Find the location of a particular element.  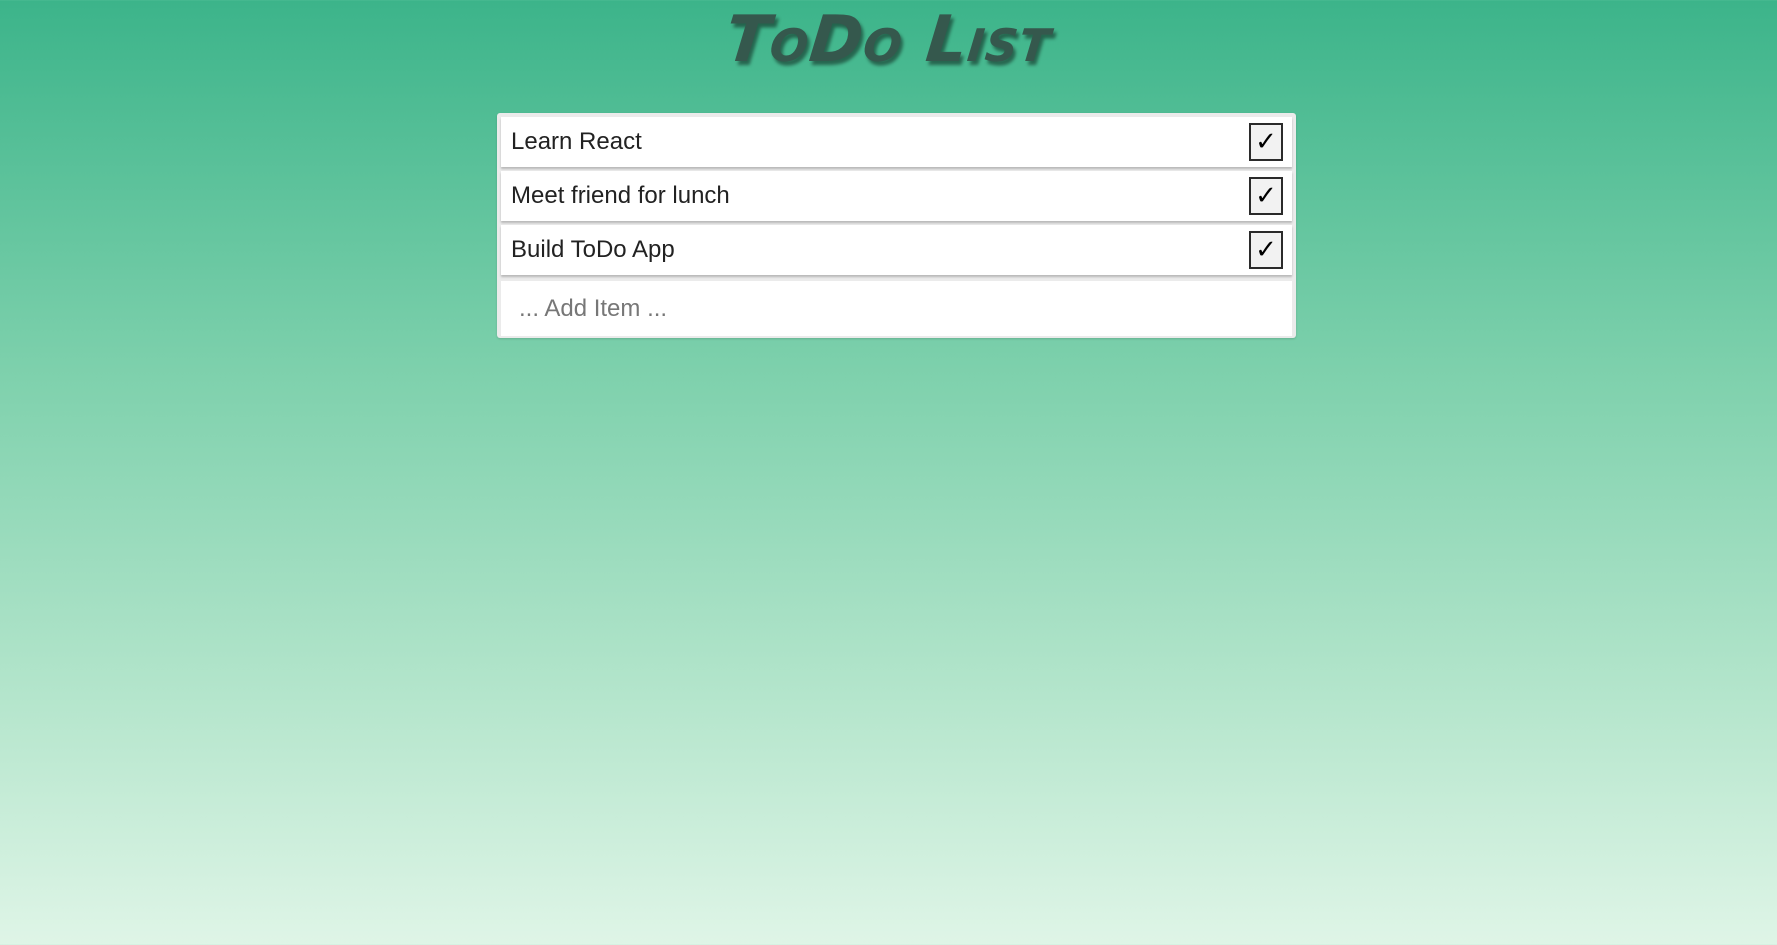

add-item-row is located at coordinates (896, 308).